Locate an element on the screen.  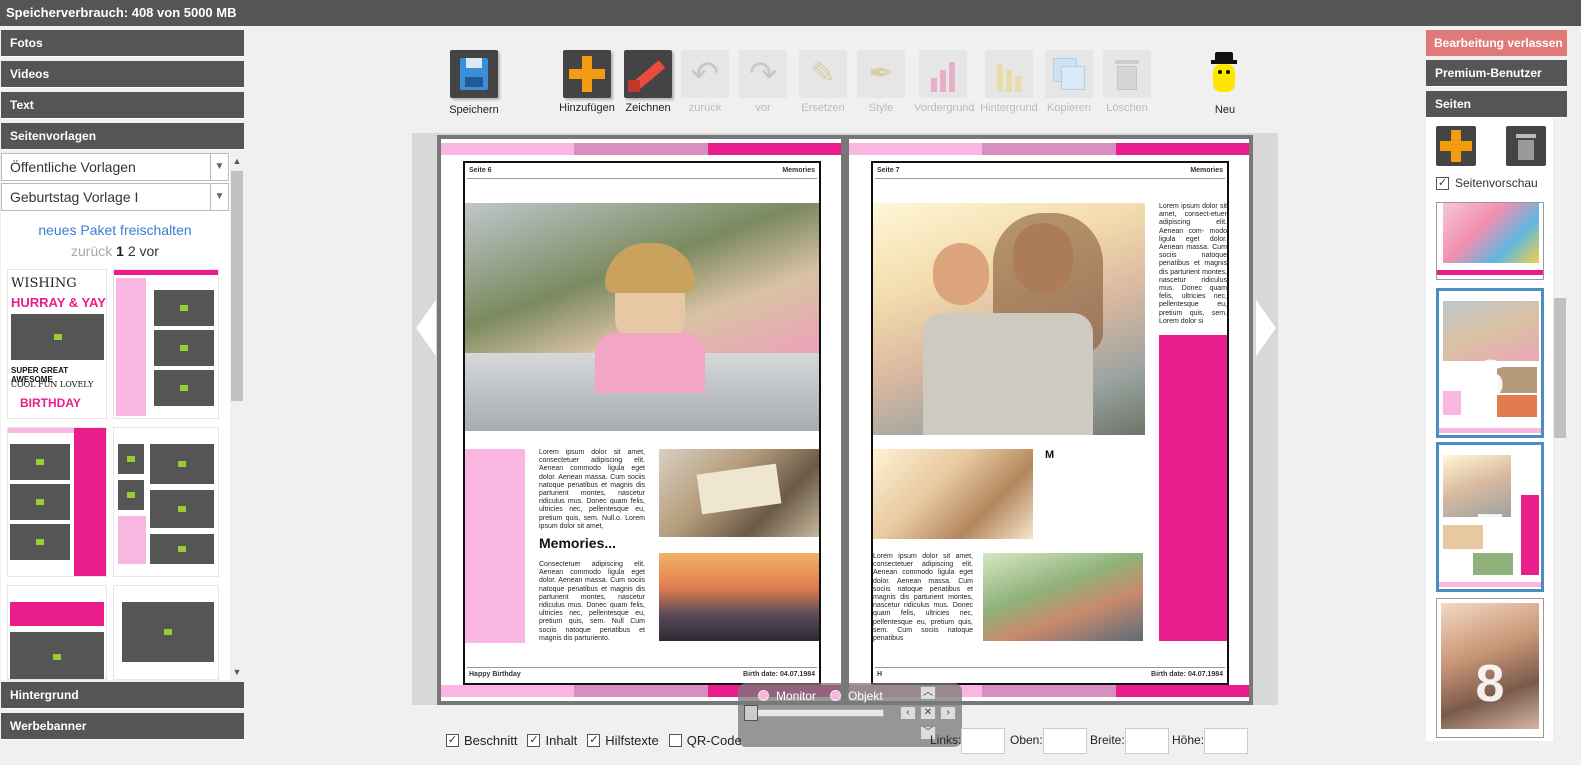
page-number: Seite 6 is located at coordinates (480, 170).